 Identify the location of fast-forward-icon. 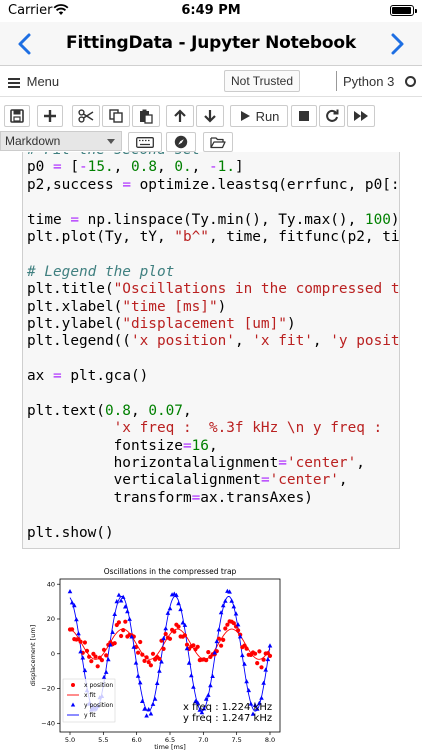
(361, 116).